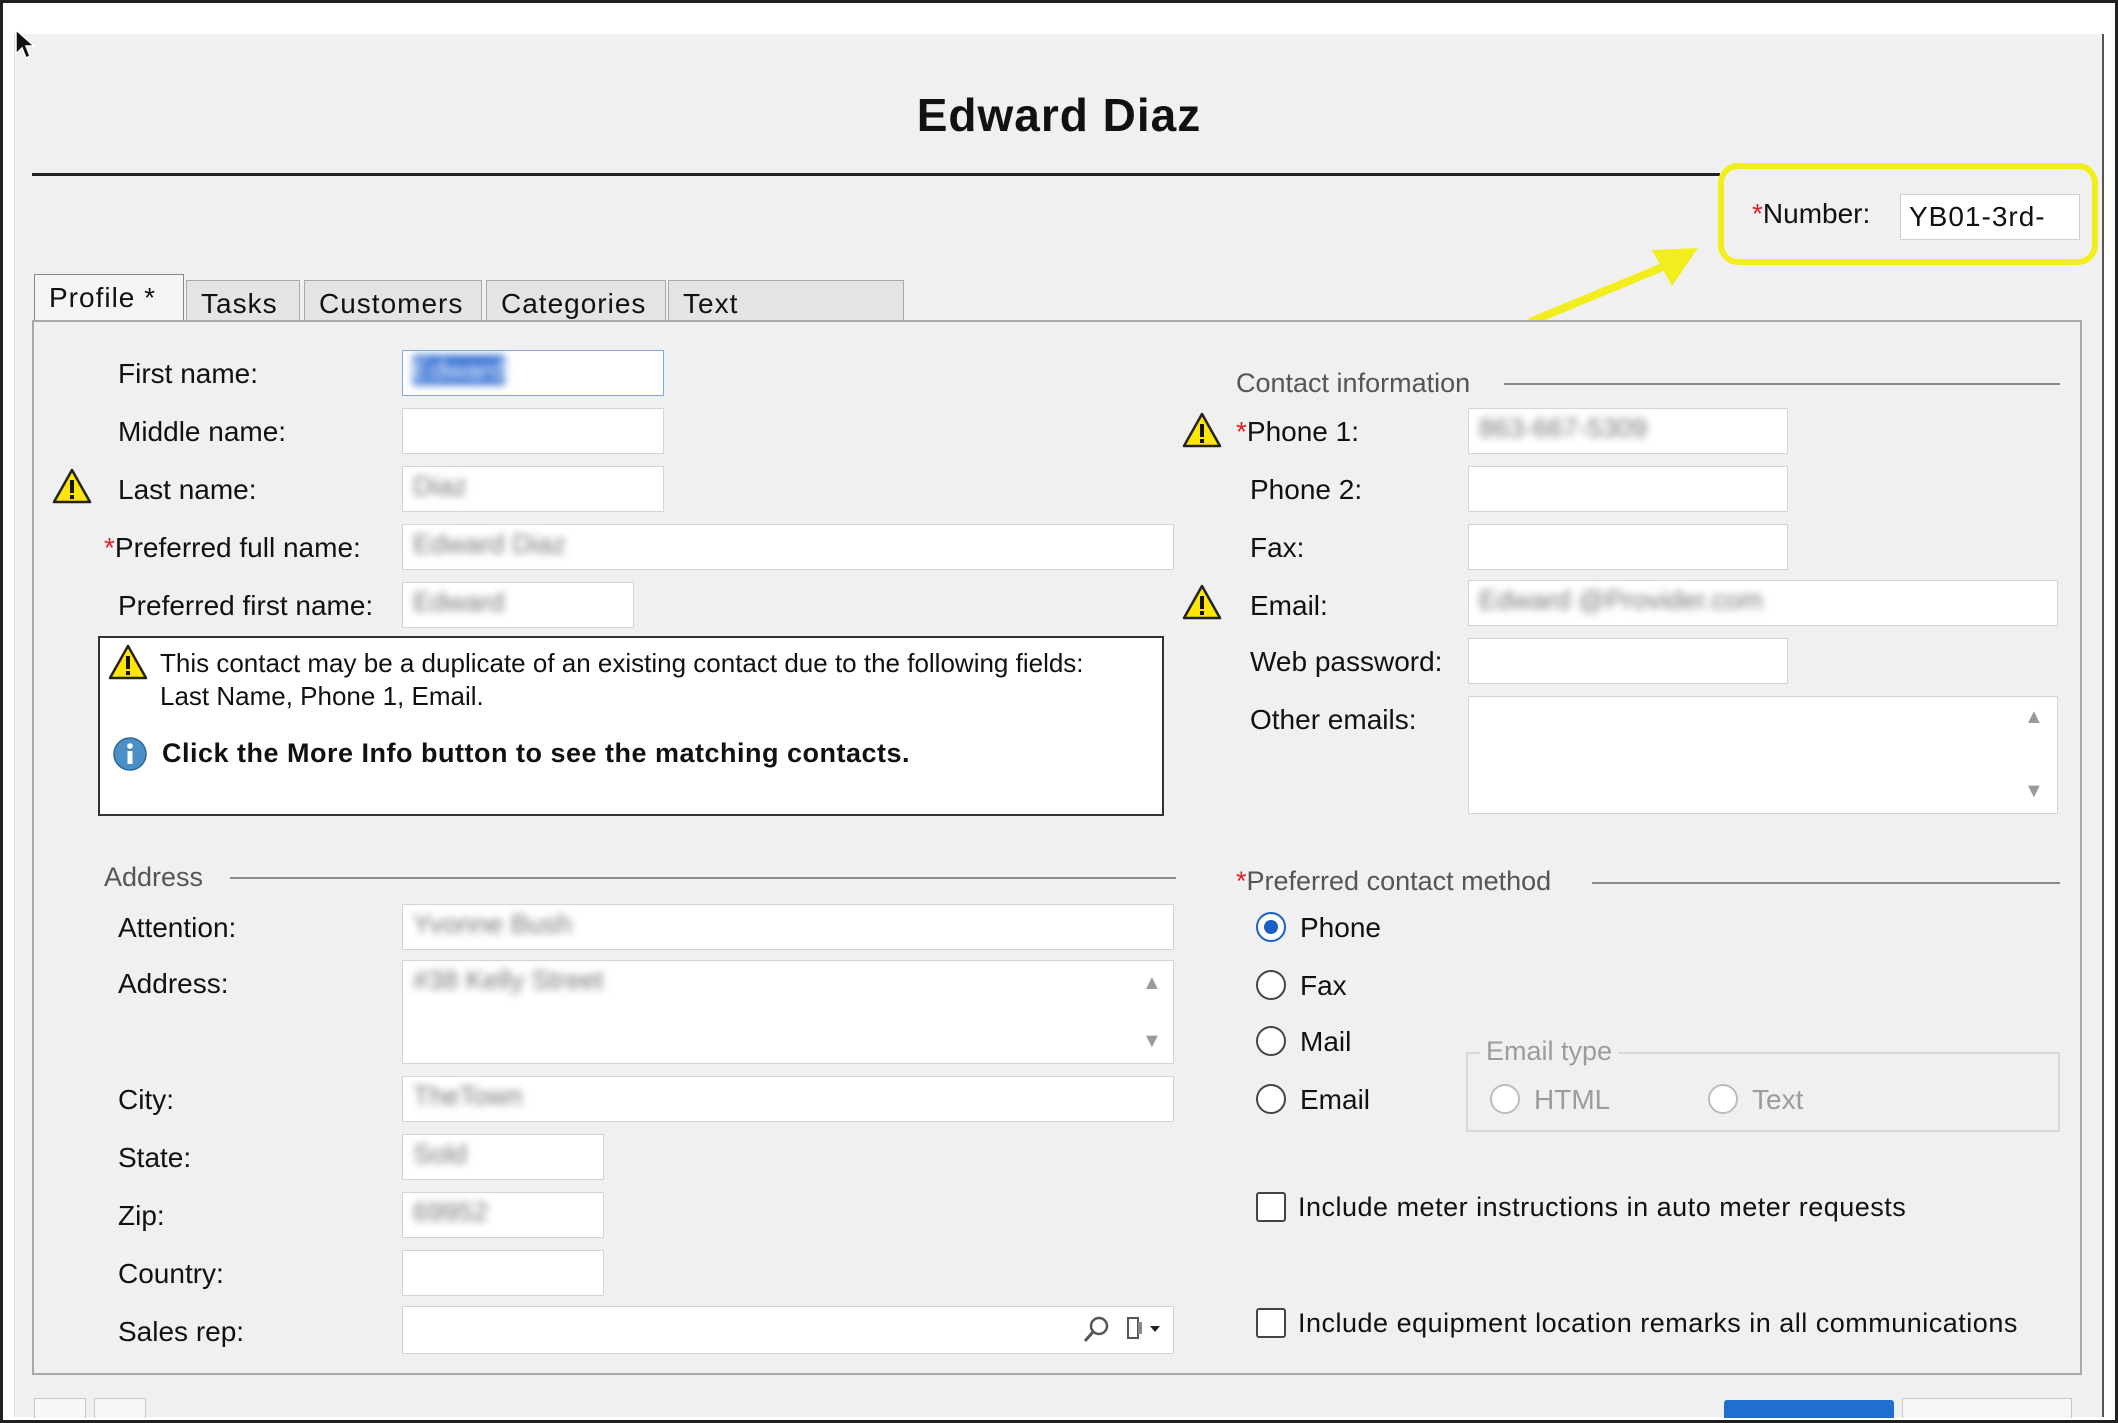 The height and width of the screenshot is (1423, 2118). What do you see at coordinates (1146, 1329) in the screenshot?
I see `sales-rep-dropdown-icon` at bounding box center [1146, 1329].